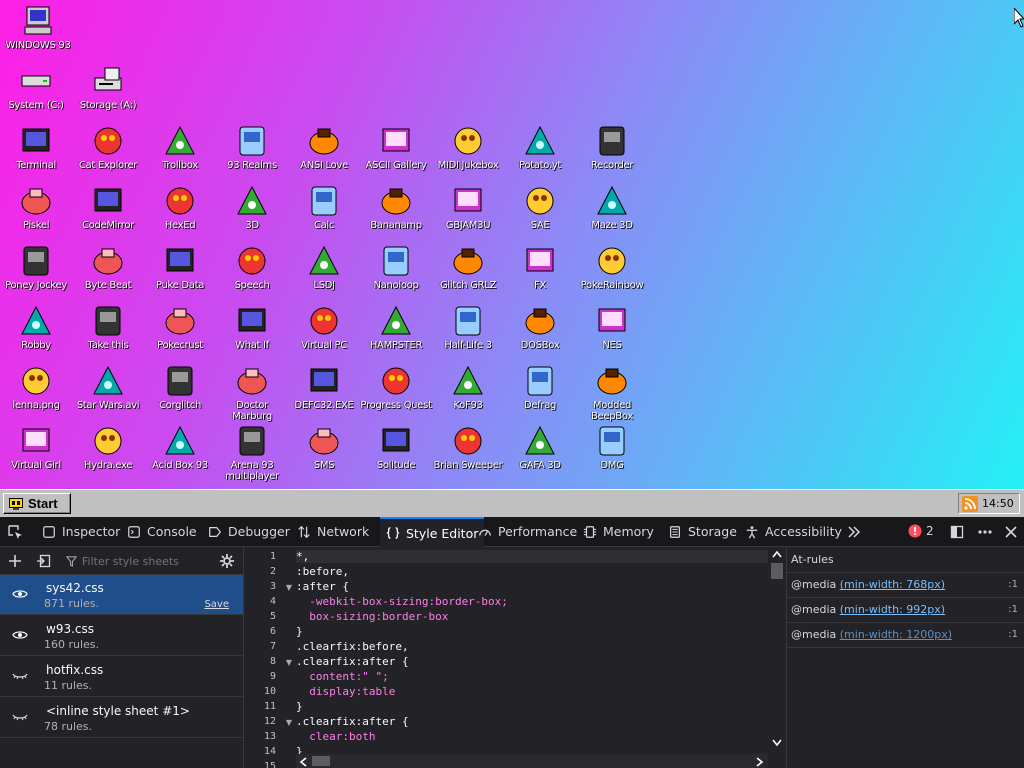 This screenshot has height=768, width=1024. I want to click on desktop-icon-acid-box-93: Acid Box 93, so click(180, 447).